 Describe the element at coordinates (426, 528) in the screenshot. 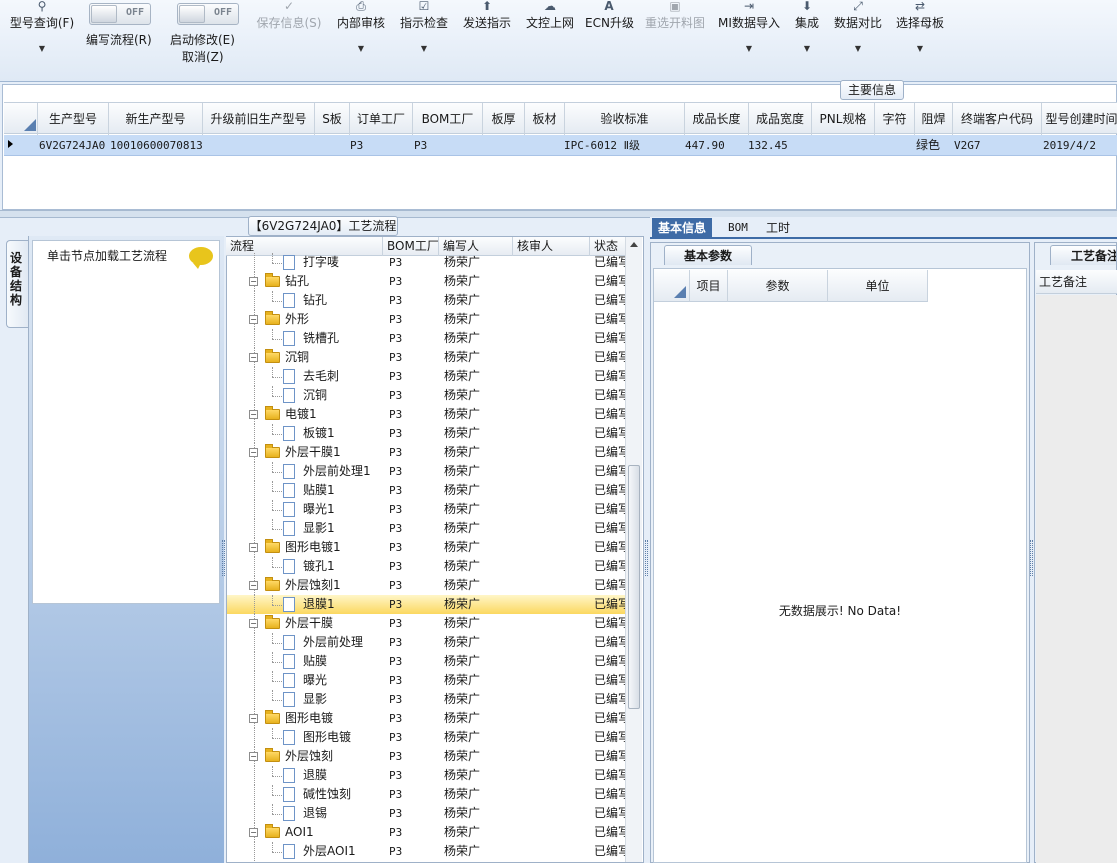

I see `tree-row: 显影1 P3 杨荣广 已编写` at that location.